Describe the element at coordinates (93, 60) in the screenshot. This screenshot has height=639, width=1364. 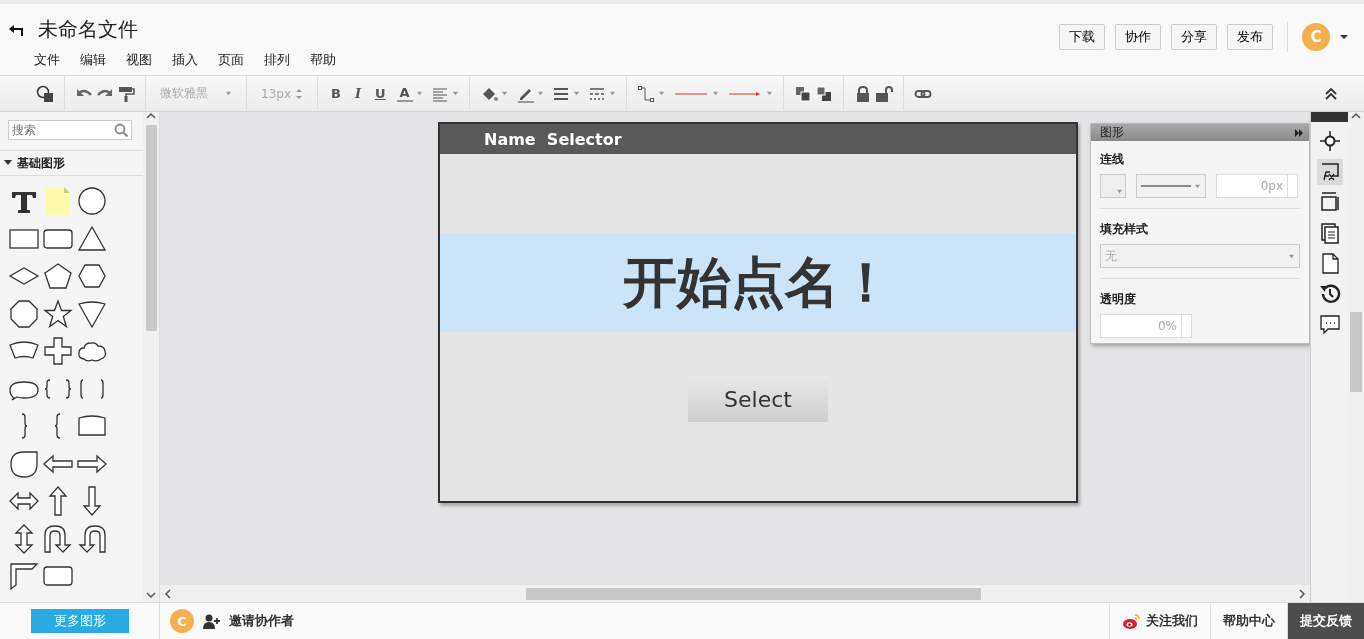
I see `menu-item: 编辑` at that location.